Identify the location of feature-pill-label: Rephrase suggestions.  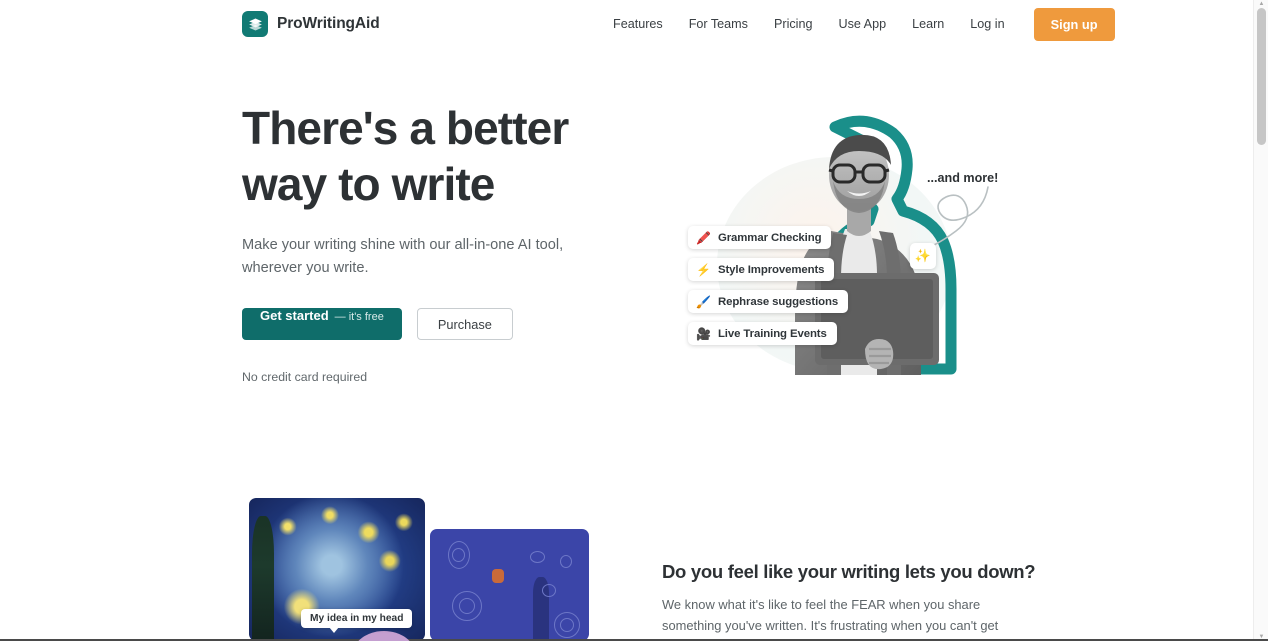
(778, 301).